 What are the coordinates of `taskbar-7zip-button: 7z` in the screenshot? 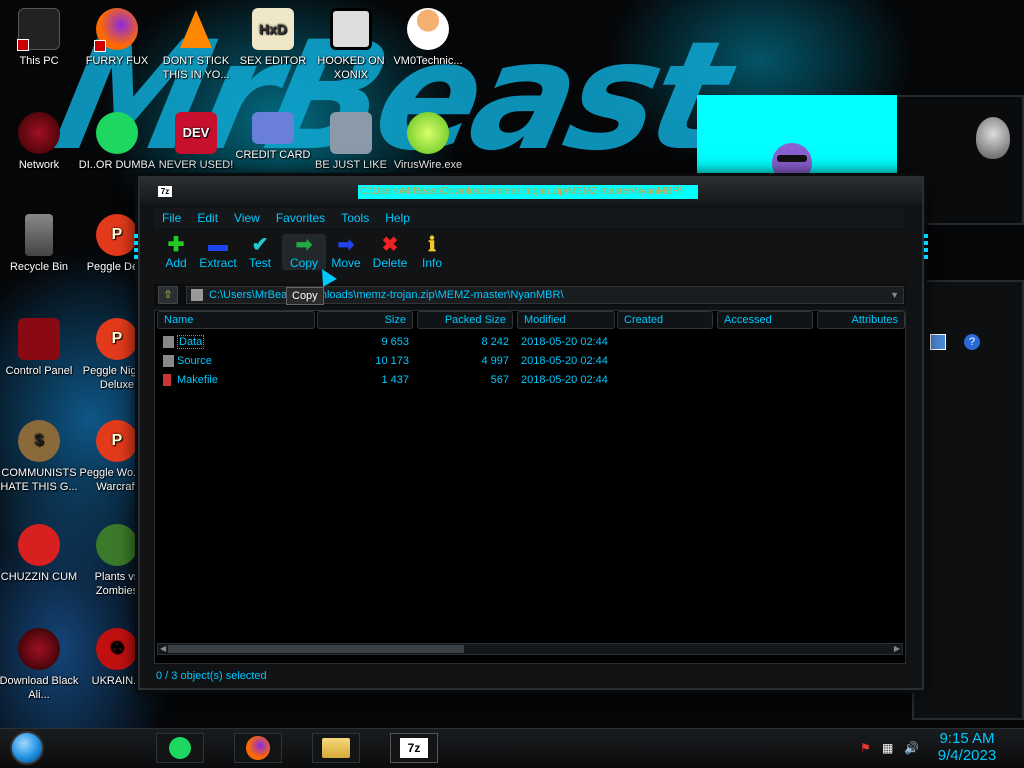 It's located at (414, 748).